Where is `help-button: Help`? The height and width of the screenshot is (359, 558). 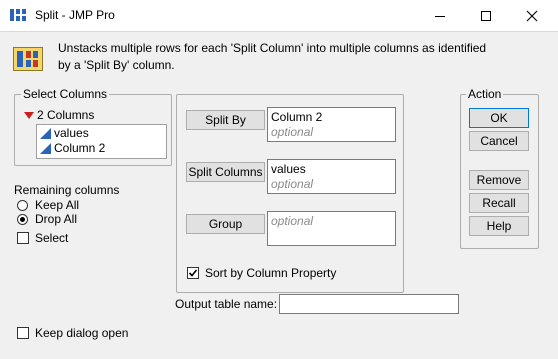
help-button: Help is located at coordinates (499, 226).